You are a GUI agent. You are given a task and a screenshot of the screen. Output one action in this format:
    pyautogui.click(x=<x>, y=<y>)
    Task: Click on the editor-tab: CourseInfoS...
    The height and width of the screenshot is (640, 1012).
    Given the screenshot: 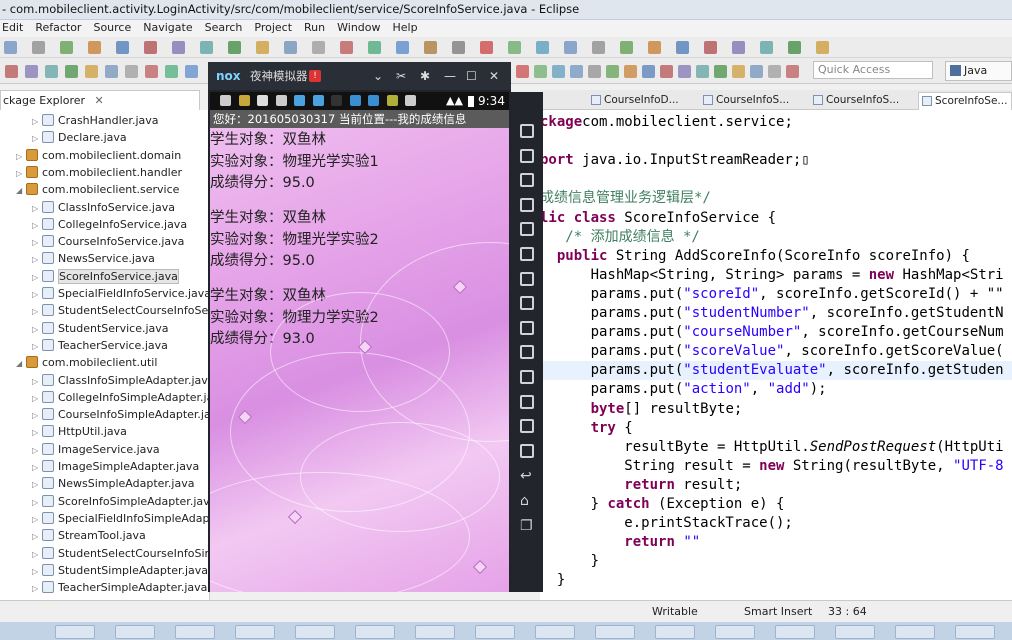 What is the action you would take?
    pyautogui.click(x=752, y=101)
    